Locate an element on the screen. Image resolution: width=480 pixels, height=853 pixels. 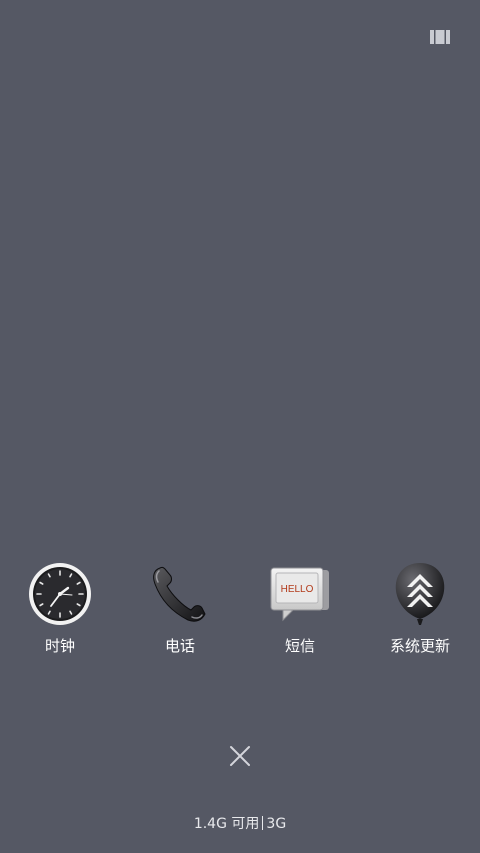
recent-app-messages: HELLO 短信 is located at coordinates (300, 615).